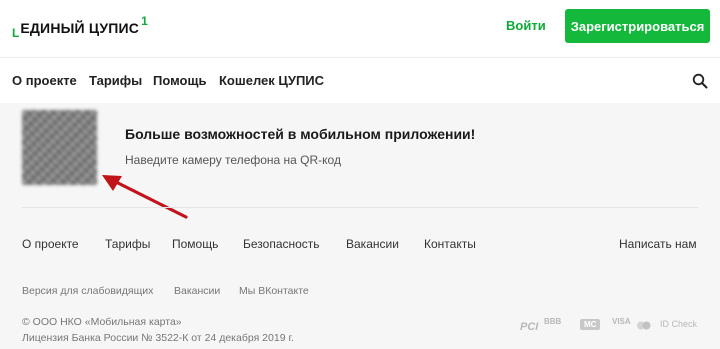 The height and width of the screenshot is (349, 720). Describe the element at coordinates (360, 80) in the screenshot. I see `main-nav: О проекте Тарифы Помощь Кошелек ЦУПИС` at that location.